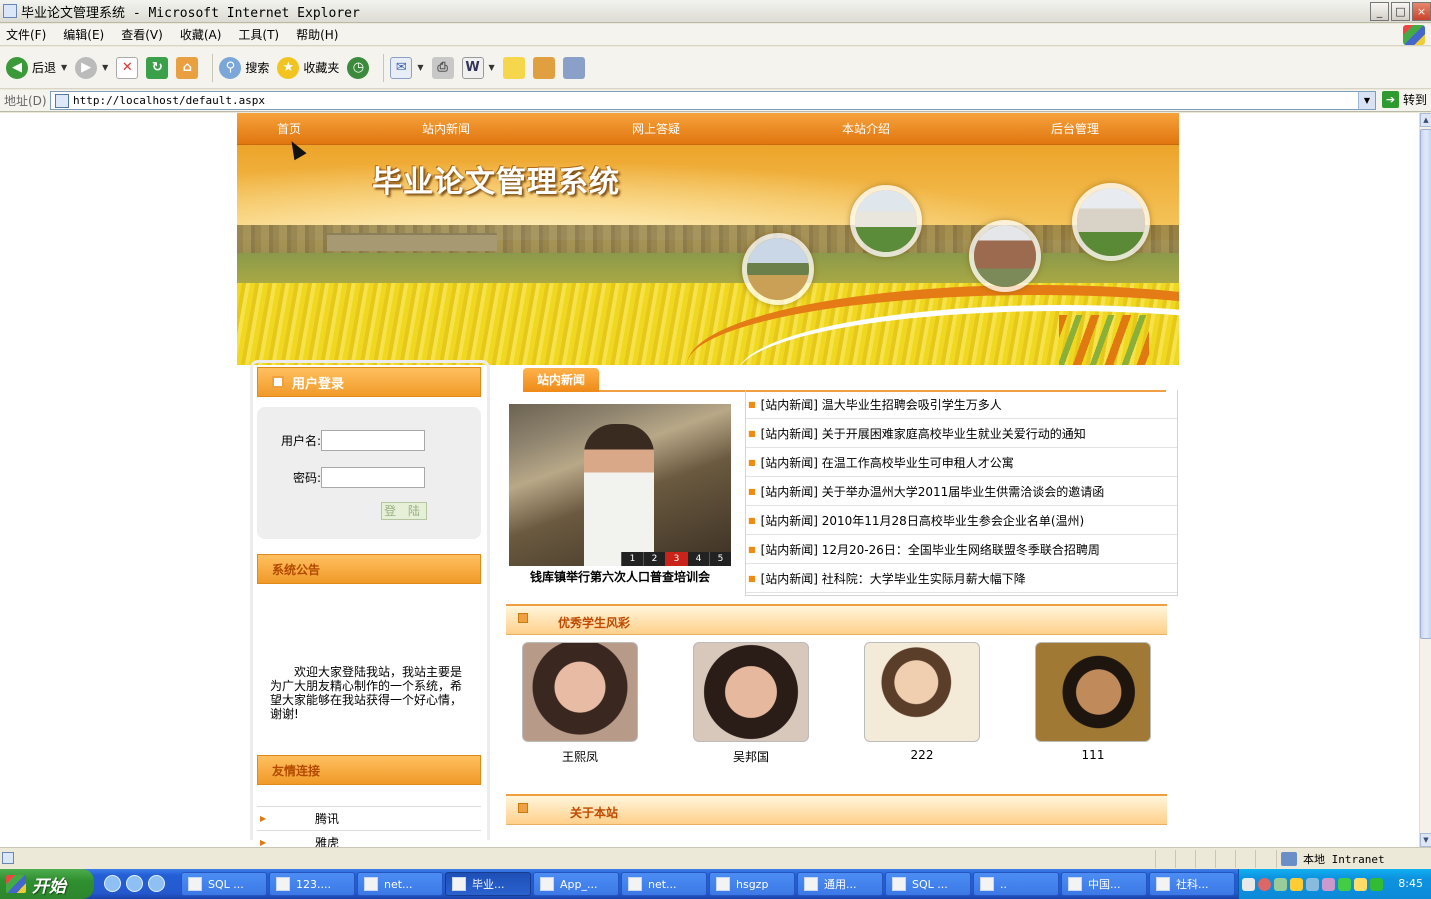  Describe the element at coordinates (720, 559) in the screenshot. I see `photo-page-5: 5` at that location.